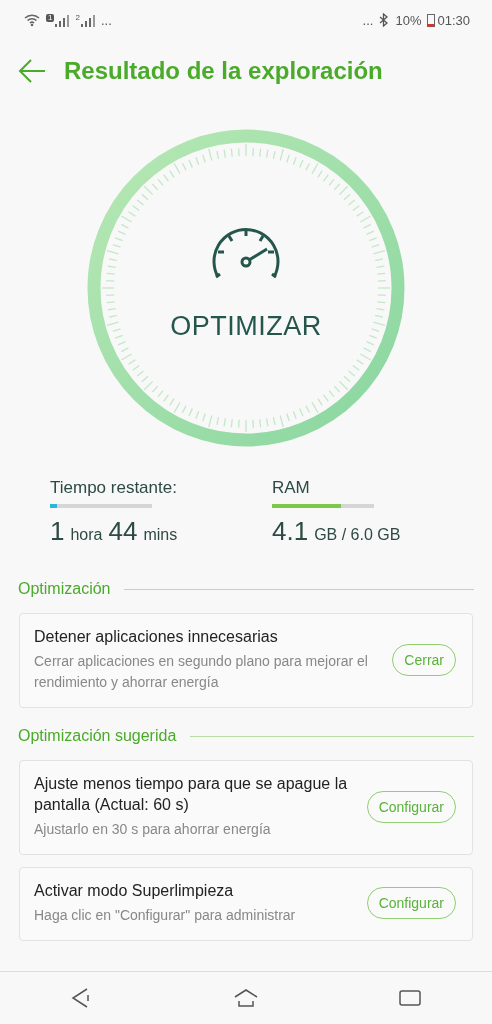  What do you see at coordinates (77, 17) in the screenshot?
I see `sim-label: 2` at bounding box center [77, 17].